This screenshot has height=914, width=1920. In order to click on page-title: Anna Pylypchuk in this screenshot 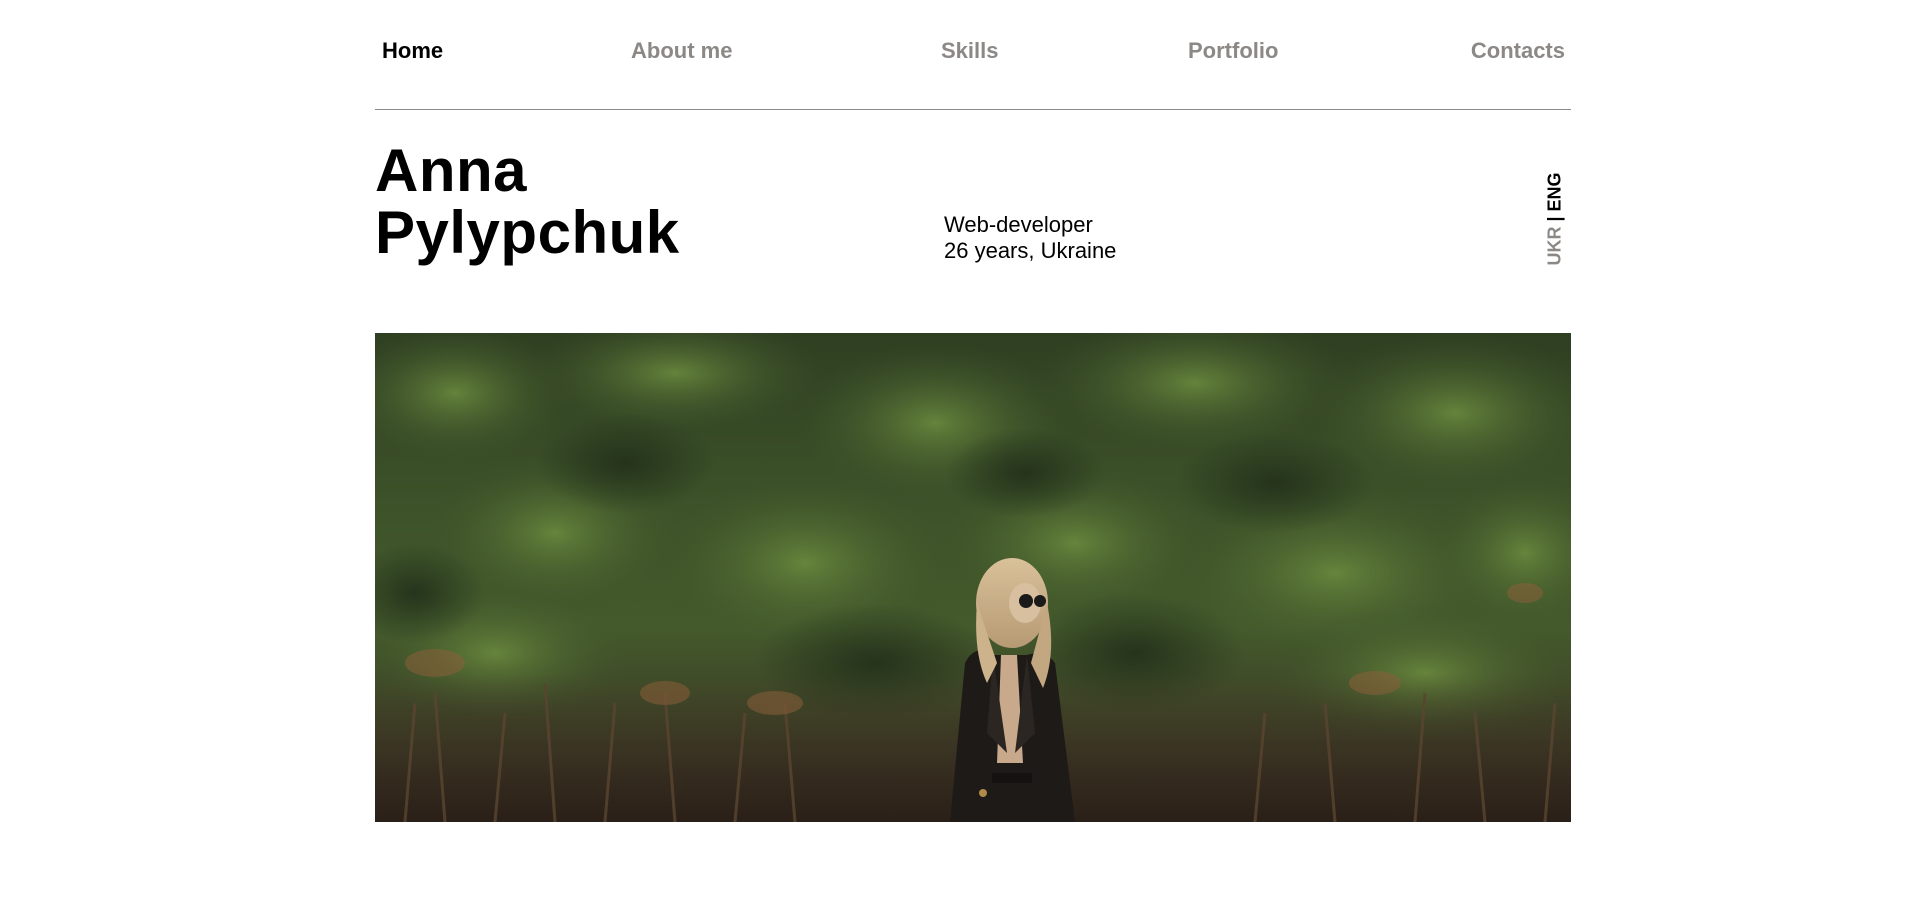, I will do `click(527, 202)`.